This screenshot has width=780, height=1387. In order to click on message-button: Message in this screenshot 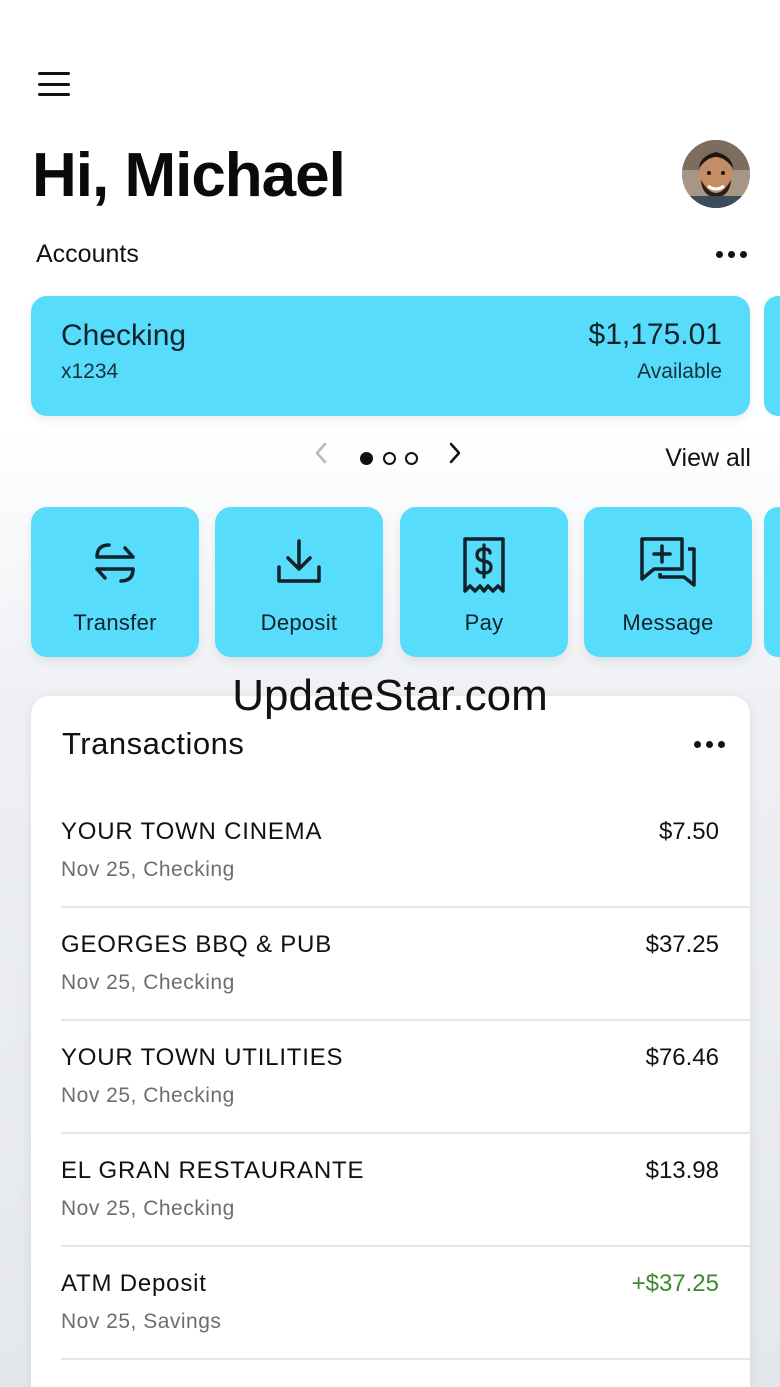, I will do `click(668, 582)`.